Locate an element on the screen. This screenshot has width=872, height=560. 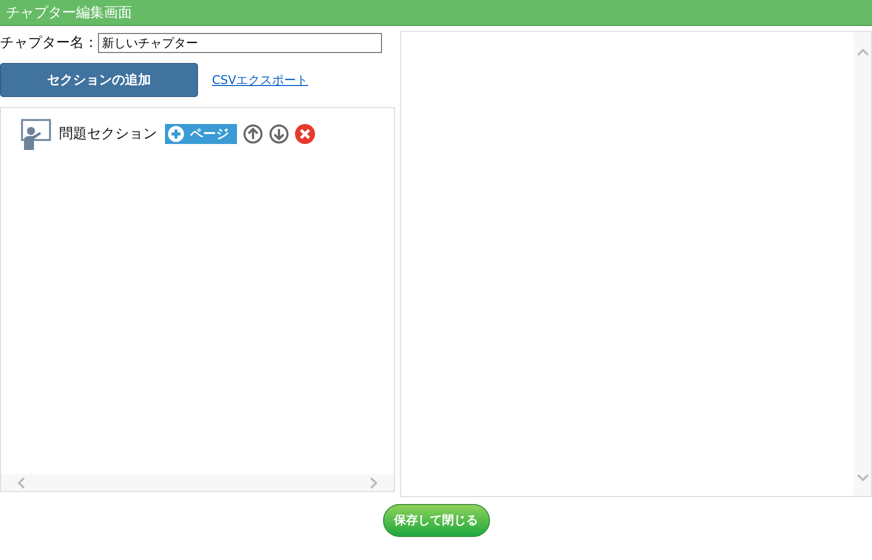
teacher-board-icon is located at coordinates (35, 134).